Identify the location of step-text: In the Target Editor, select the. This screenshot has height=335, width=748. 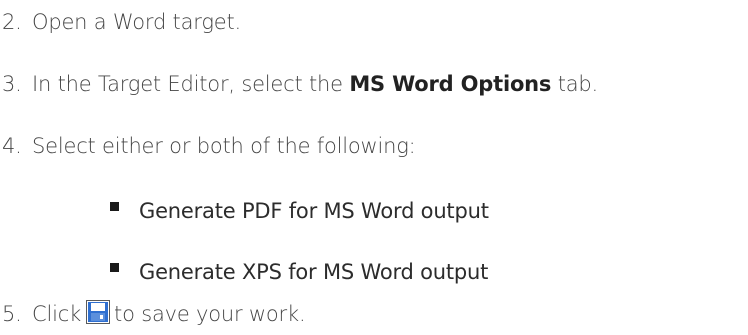
(191, 84).